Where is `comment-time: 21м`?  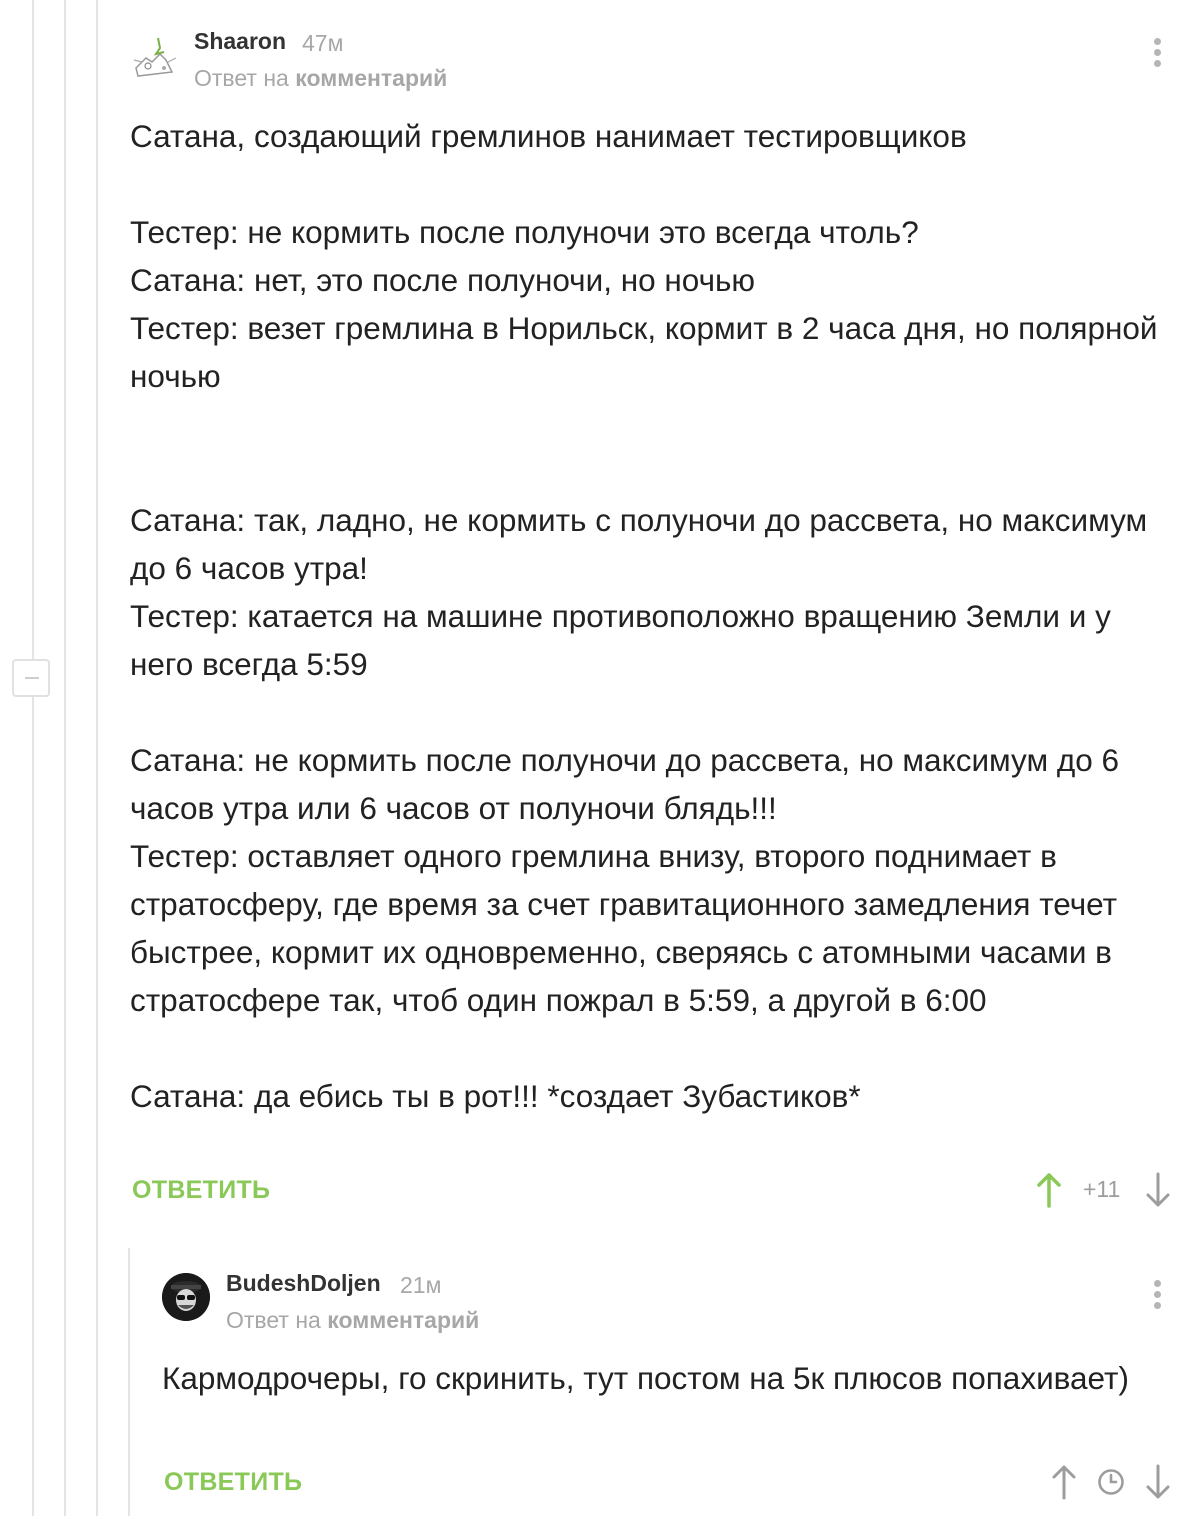
comment-time: 21м is located at coordinates (421, 1285).